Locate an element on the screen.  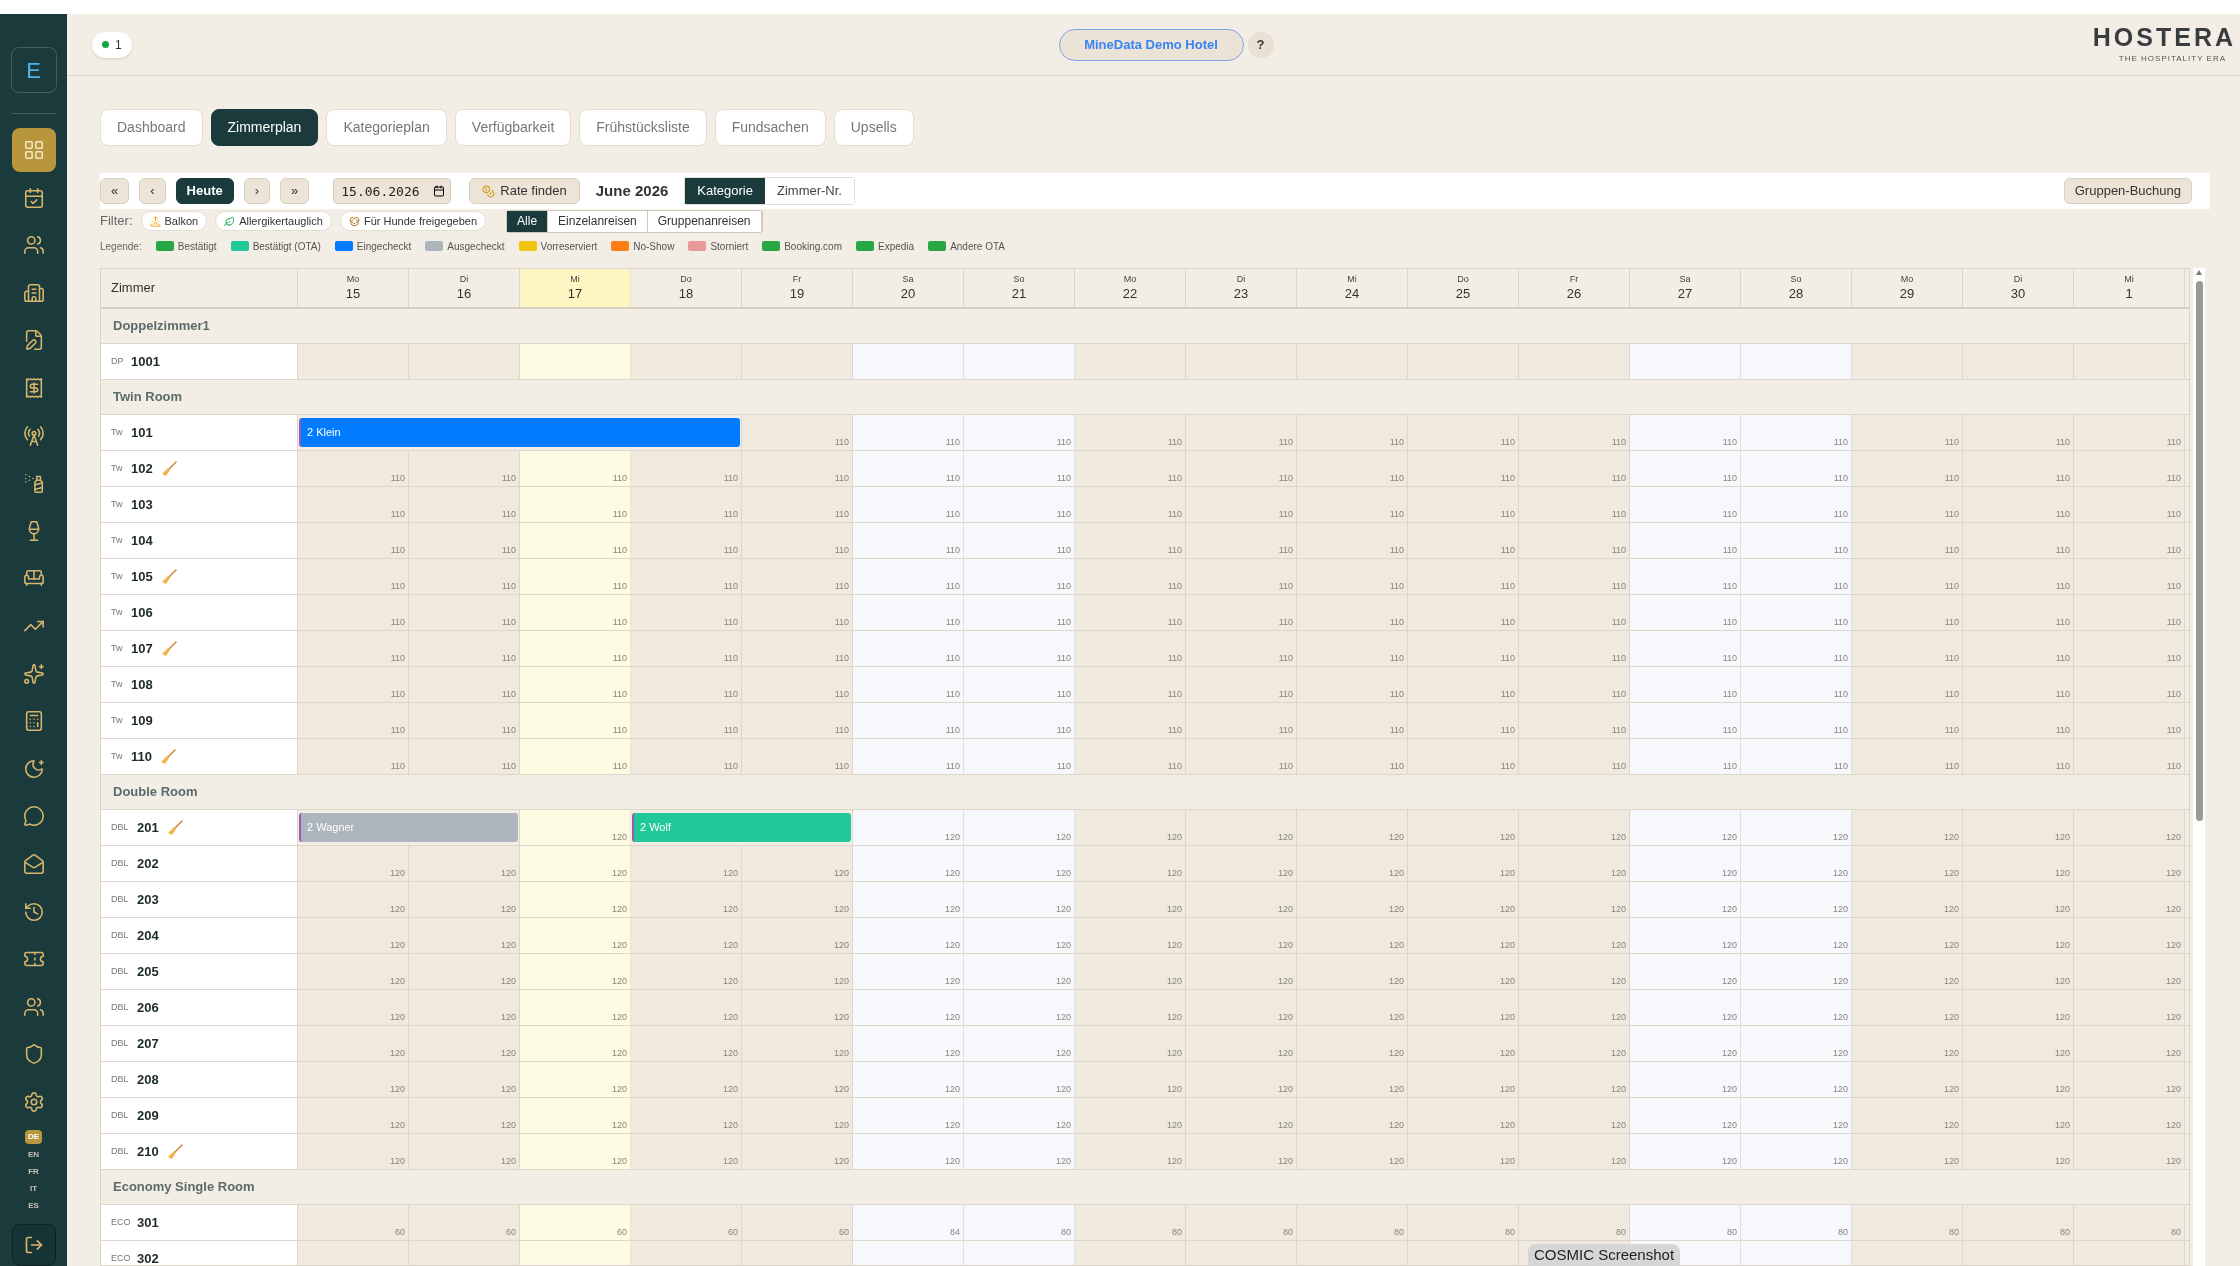
nav-tab: Frühstücksliste is located at coordinates (643, 127).